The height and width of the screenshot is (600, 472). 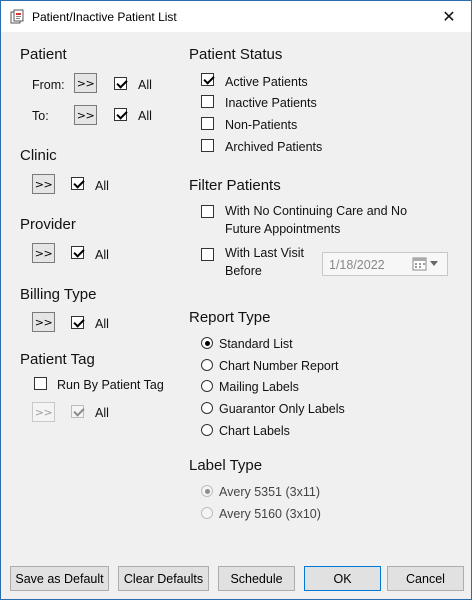 I want to click on label-avery-5160-label: Avery 5160 (3x10), so click(x=270, y=514).